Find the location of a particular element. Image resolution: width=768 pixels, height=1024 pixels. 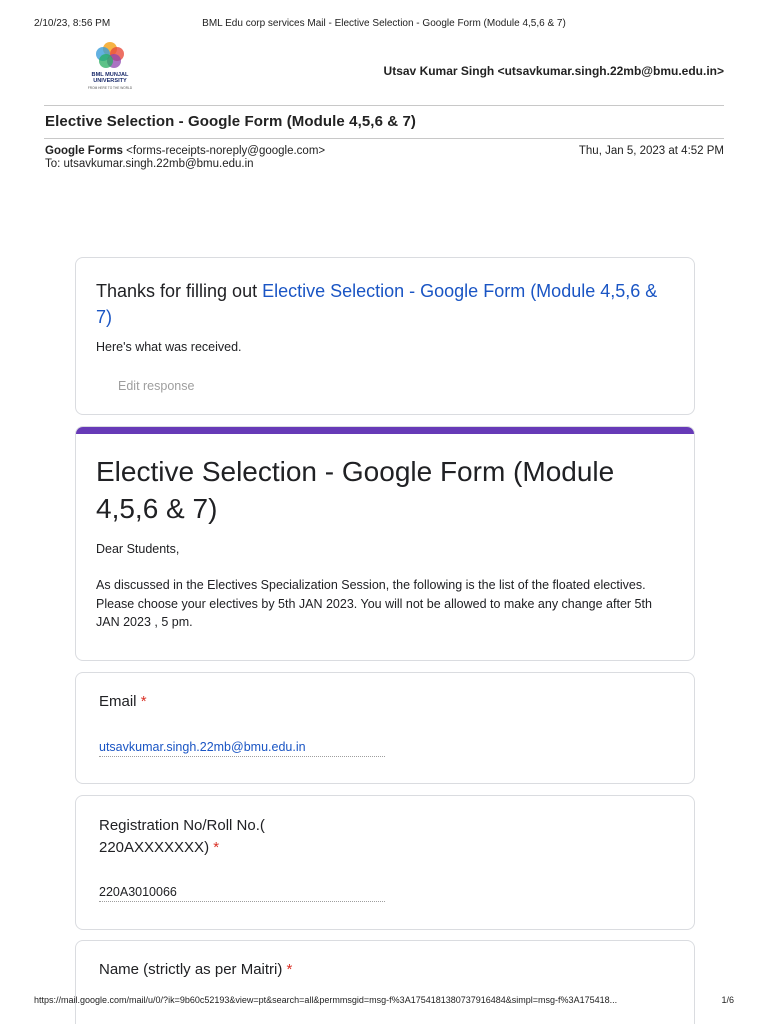

answer-email: utsavkumar.singh.22mb@bmu.edu.in is located at coordinates (242, 748).